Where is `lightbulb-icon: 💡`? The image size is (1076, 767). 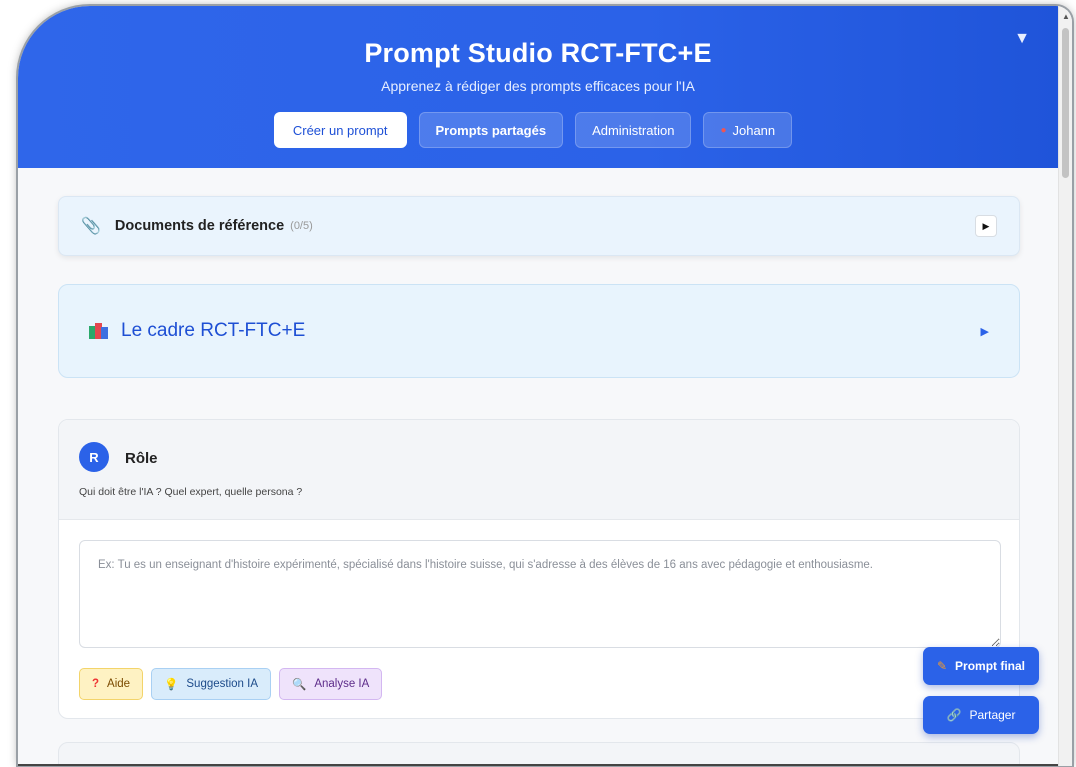 lightbulb-icon: 💡 is located at coordinates (171, 685).